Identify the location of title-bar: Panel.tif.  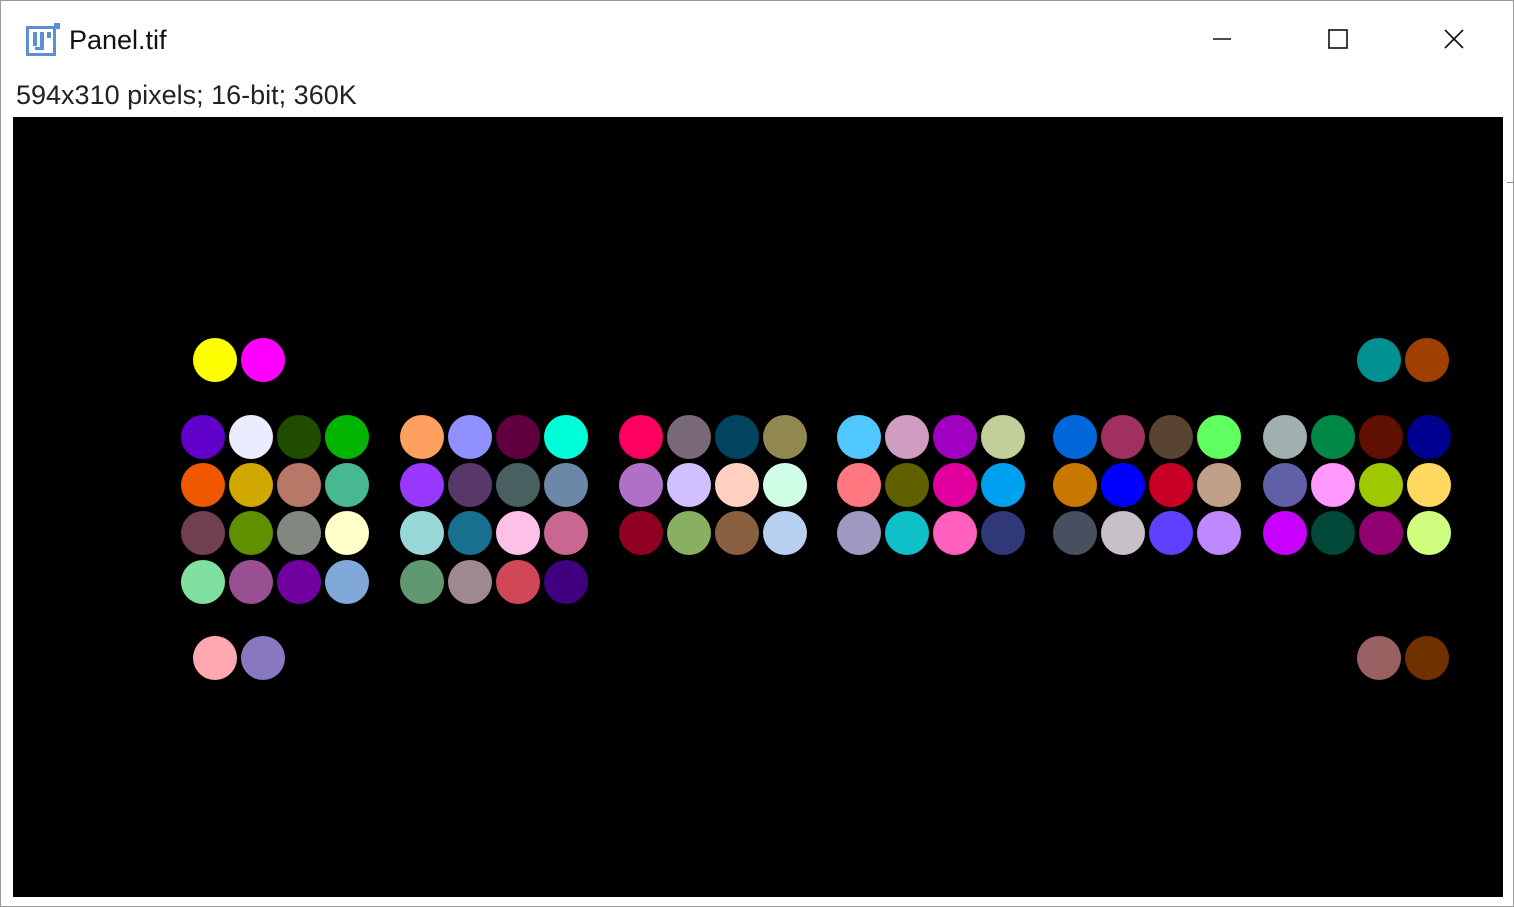
(757, 39).